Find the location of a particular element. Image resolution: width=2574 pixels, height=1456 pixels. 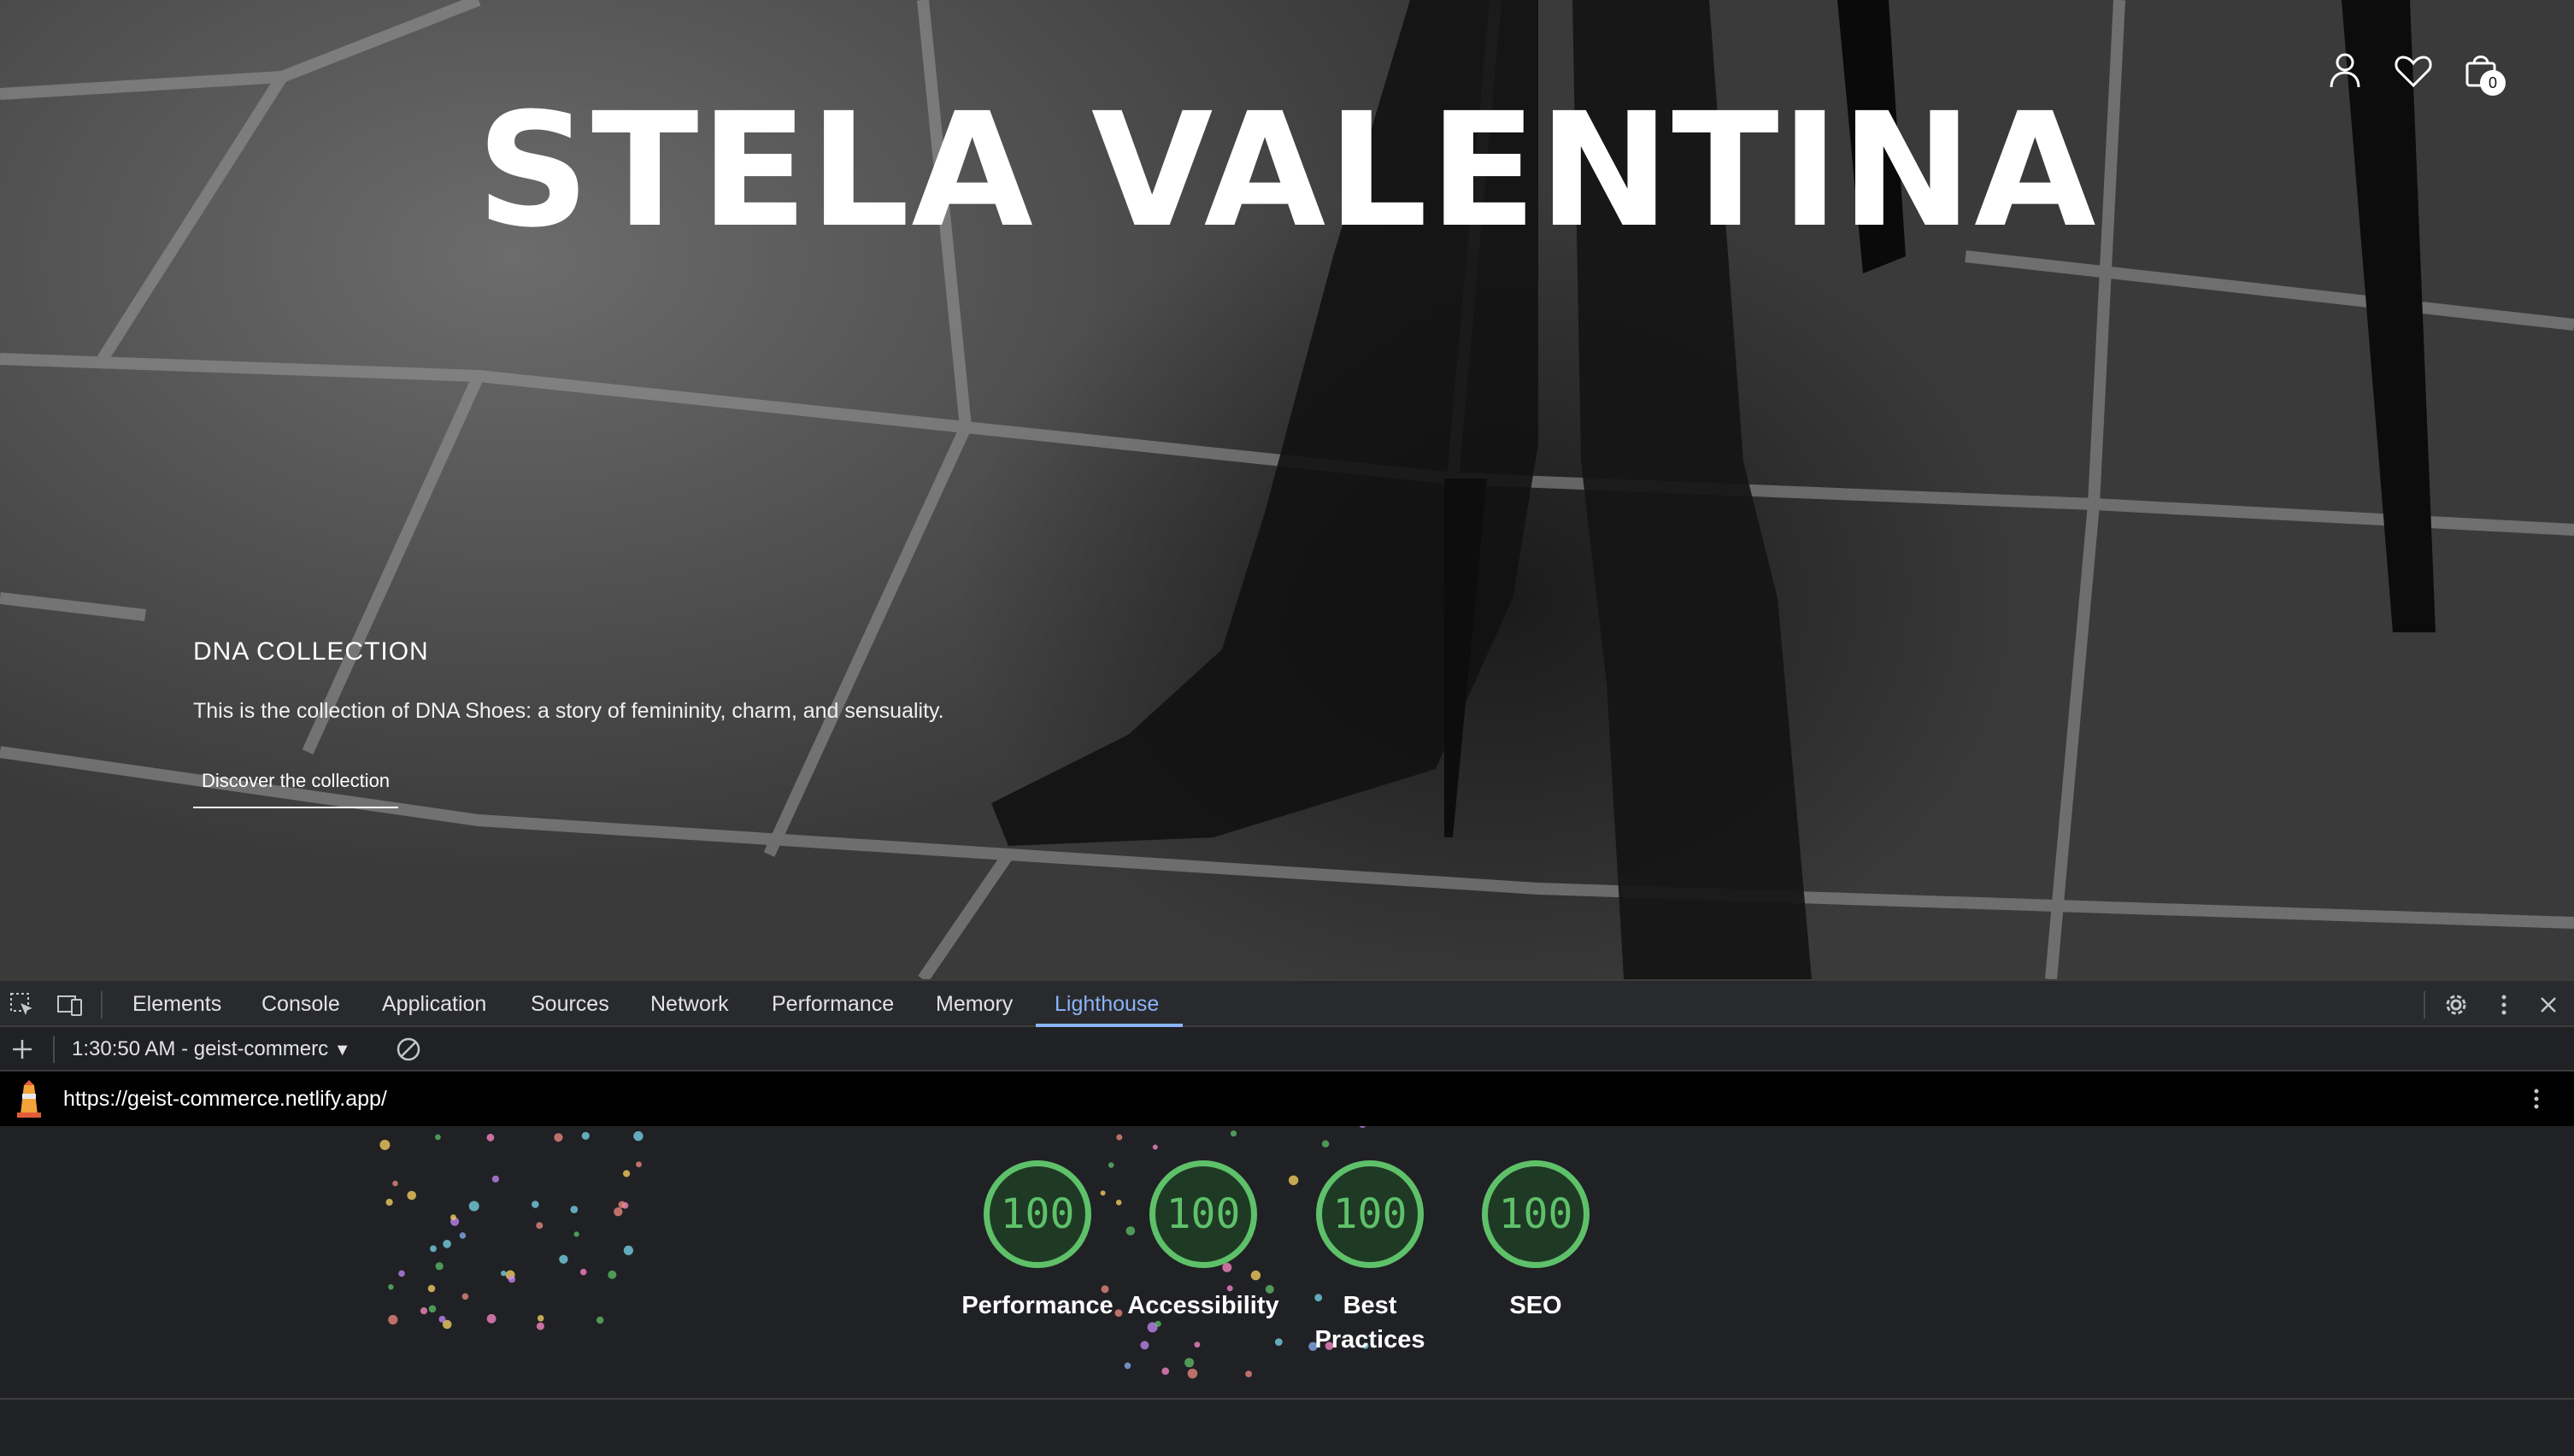

wishlist-heart-icon is located at coordinates (2413, 71).